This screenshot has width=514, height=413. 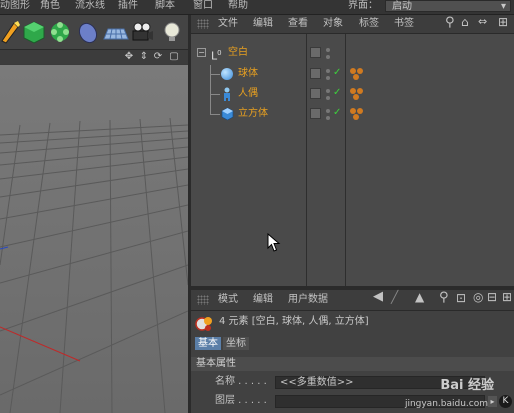 What do you see at coordinates (128, 6) in the screenshot?
I see `menu-plugins: 插件` at bounding box center [128, 6].